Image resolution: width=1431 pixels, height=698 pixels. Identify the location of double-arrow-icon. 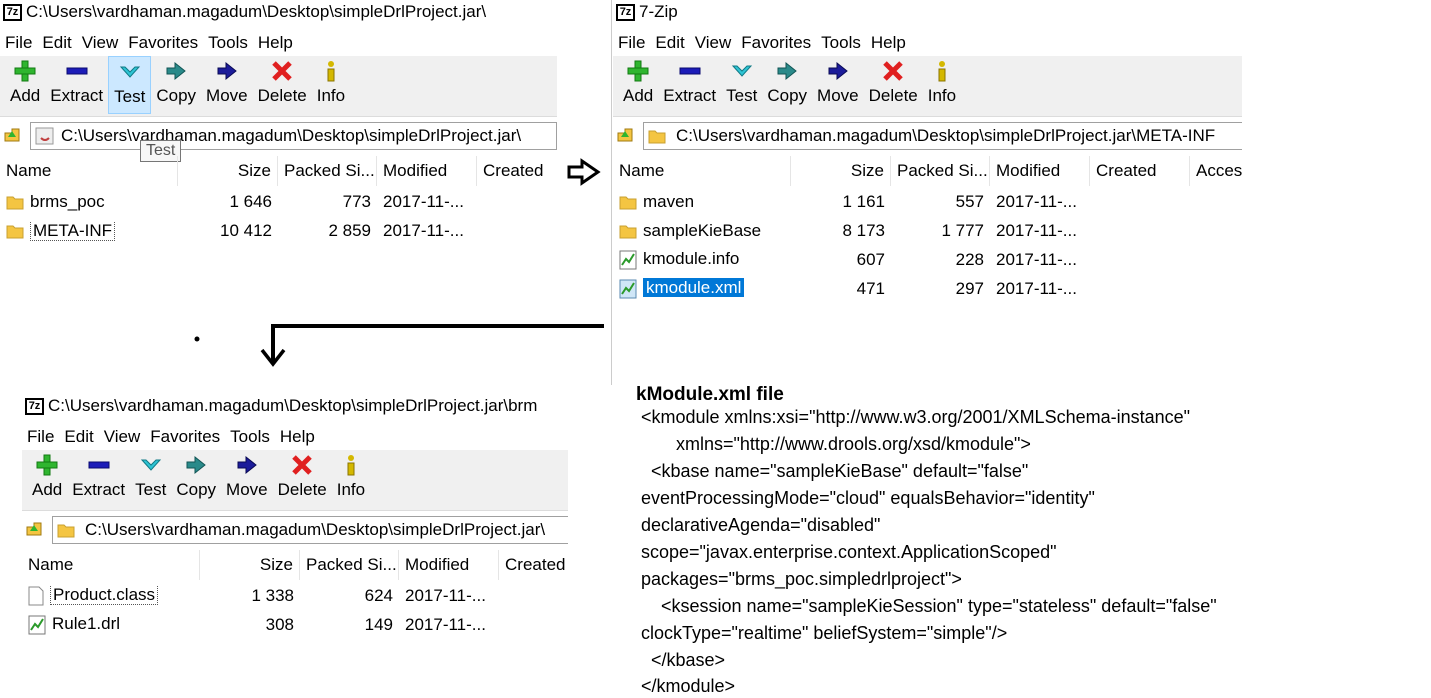
(787, 71).